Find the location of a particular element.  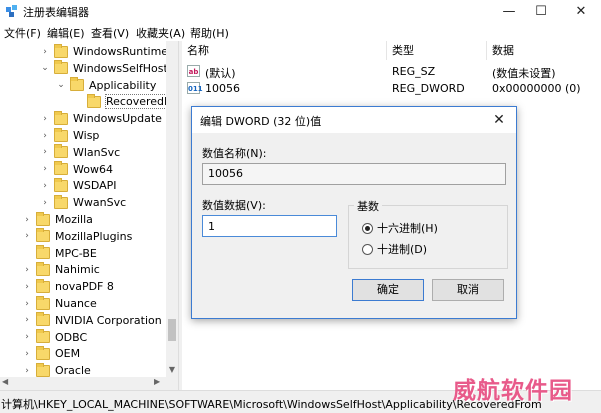

radio-checked-icon is located at coordinates (367, 228).